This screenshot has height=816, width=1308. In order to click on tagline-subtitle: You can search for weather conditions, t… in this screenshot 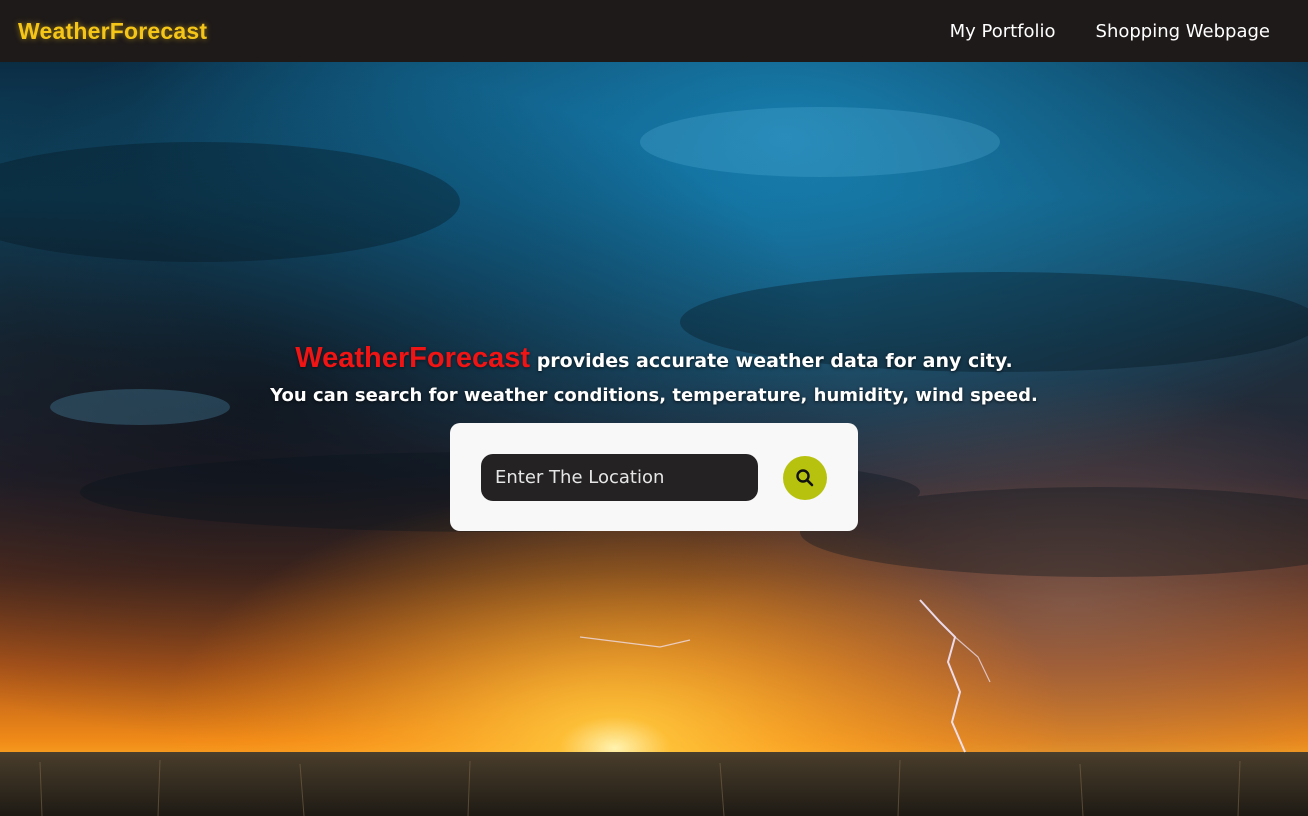, I will do `click(654, 395)`.